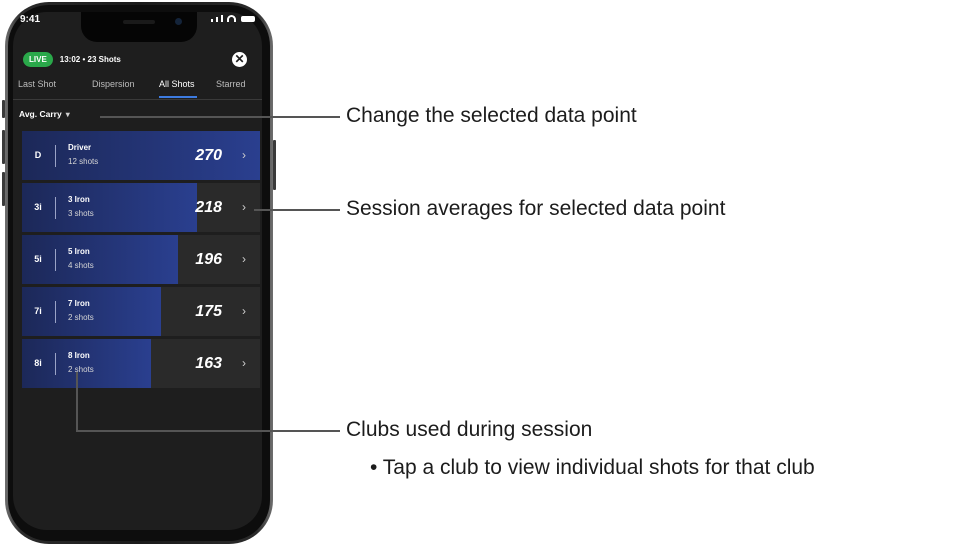  Describe the element at coordinates (79, 303) in the screenshot. I see `club-name: 7 Iron` at that location.